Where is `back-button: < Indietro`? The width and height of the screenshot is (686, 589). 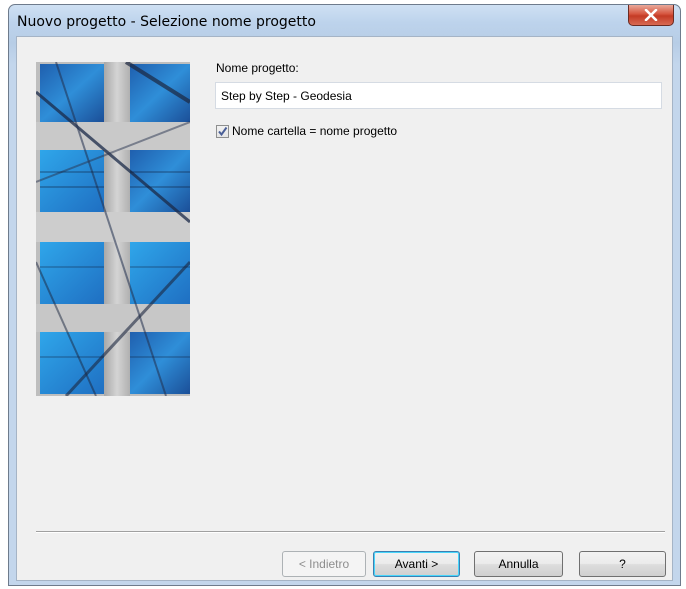
back-button: < Indietro is located at coordinates (324, 564).